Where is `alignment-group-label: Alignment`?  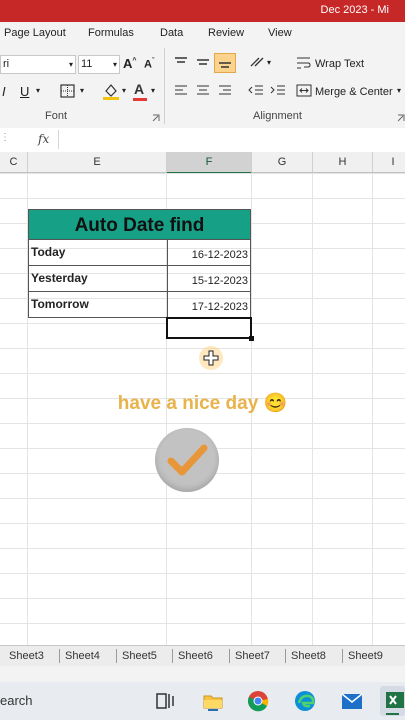 alignment-group-label: Alignment is located at coordinates (277, 116).